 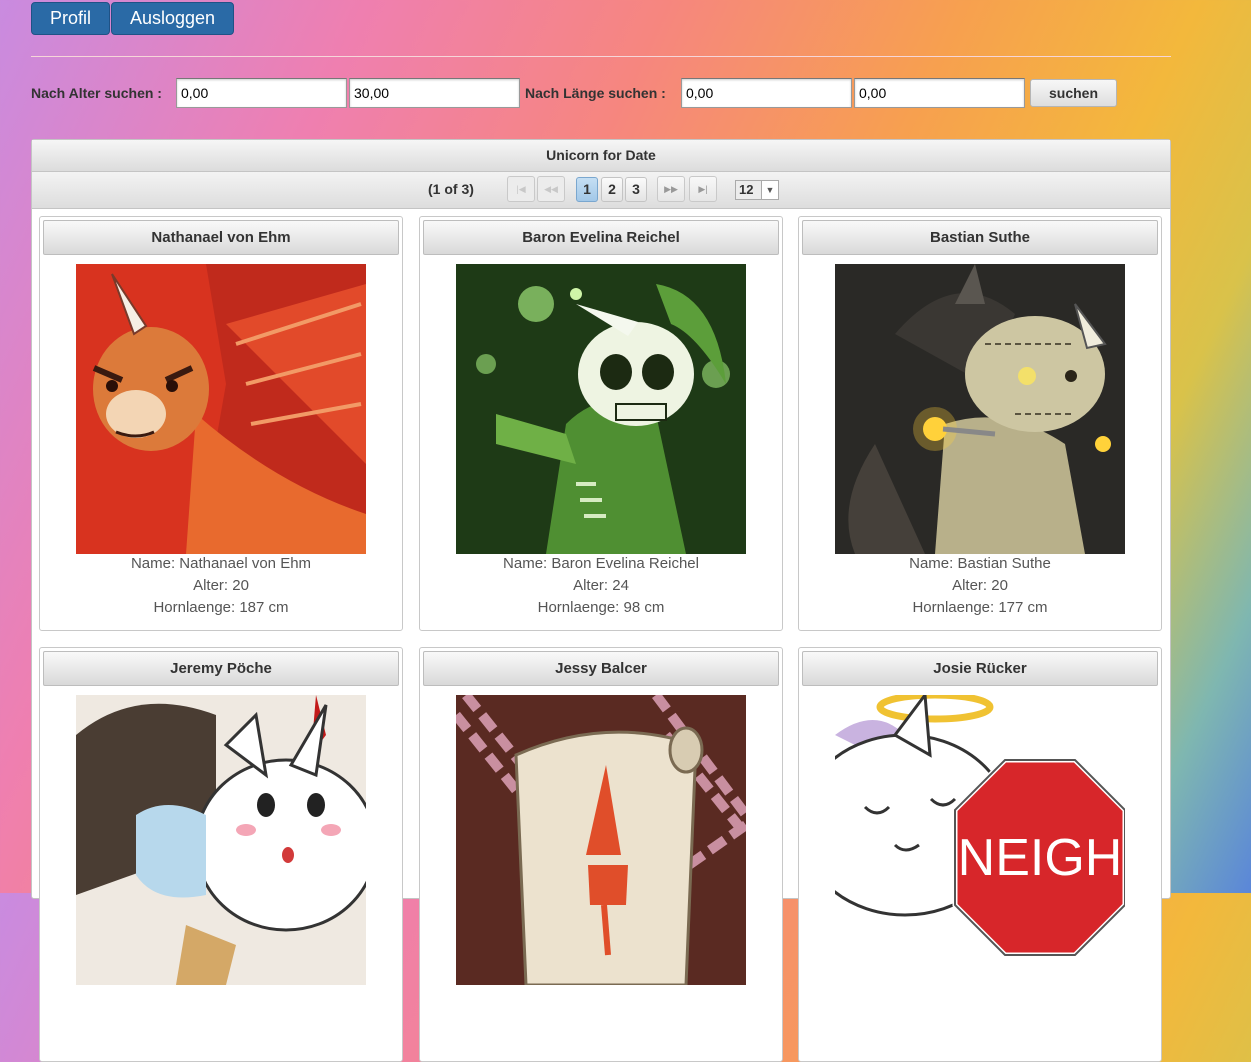 I want to click on search-button: suchen, so click(x=1073, y=93).